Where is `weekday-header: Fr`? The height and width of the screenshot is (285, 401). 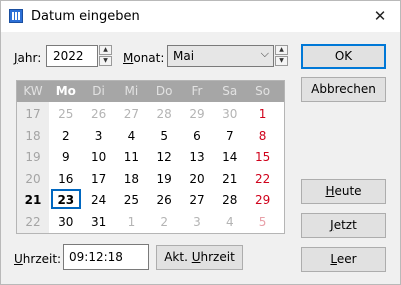
weekday-header: Fr is located at coordinates (197, 91).